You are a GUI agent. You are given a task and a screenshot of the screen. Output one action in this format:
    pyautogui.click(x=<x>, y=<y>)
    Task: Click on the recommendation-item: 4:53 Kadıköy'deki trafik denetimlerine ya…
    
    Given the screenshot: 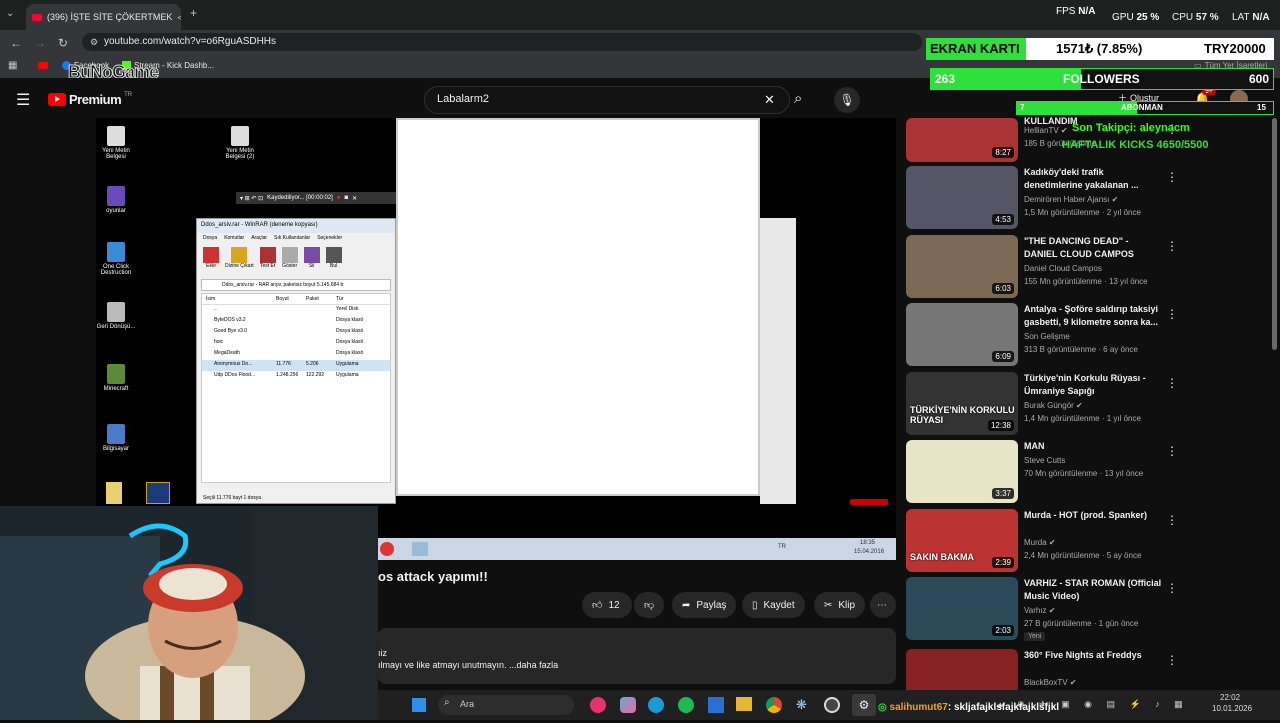 What is the action you would take?
    pyautogui.click(x=1086, y=198)
    